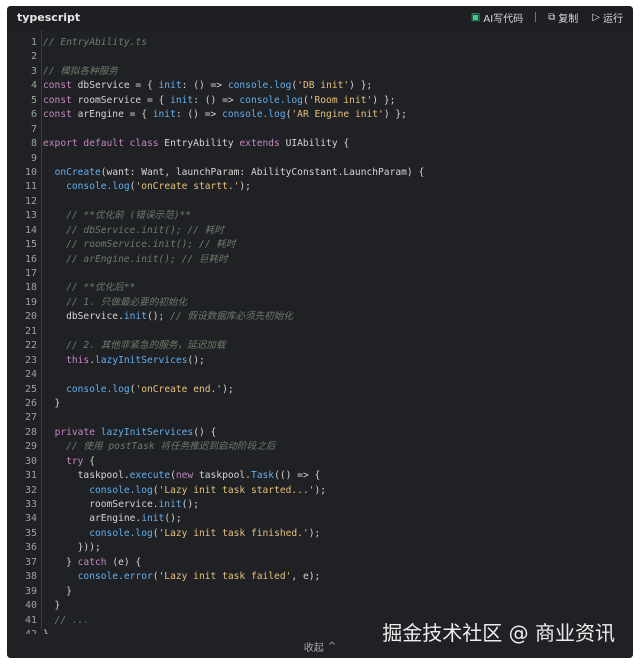 The width and height of the screenshot is (640, 664). Describe the element at coordinates (30, 476) in the screenshot. I see `line-number: 31` at that location.